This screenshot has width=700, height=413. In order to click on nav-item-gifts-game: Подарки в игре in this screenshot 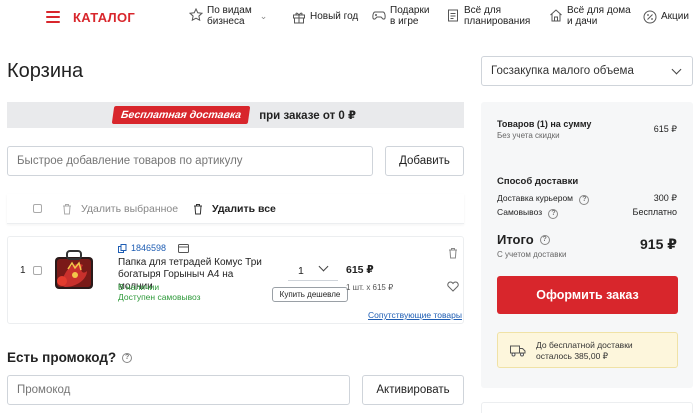, I will do `click(400, 16)`.